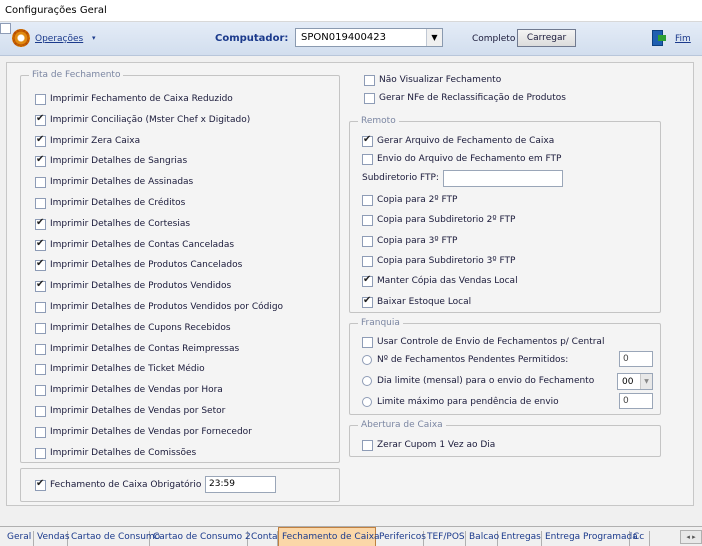  What do you see at coordinates (590, 538) in the screenshot?
I see `tab-entrega-programada: Entrega Programada` at bounding box center [590, 538].